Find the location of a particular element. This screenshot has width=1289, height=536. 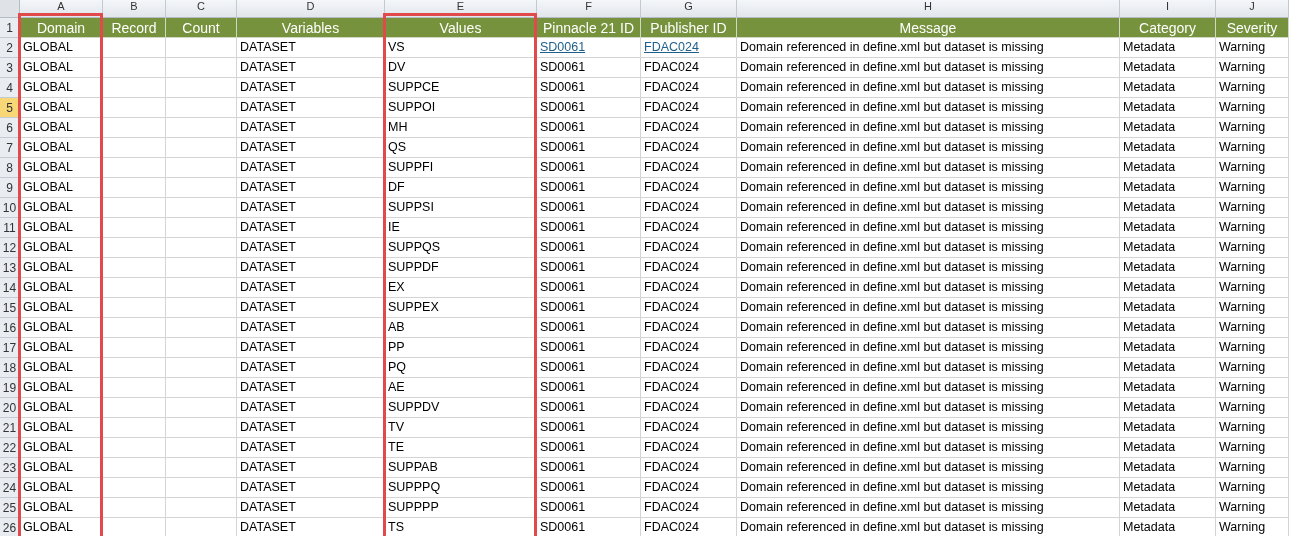

column-letter: C is located at coordinates (201, 9).